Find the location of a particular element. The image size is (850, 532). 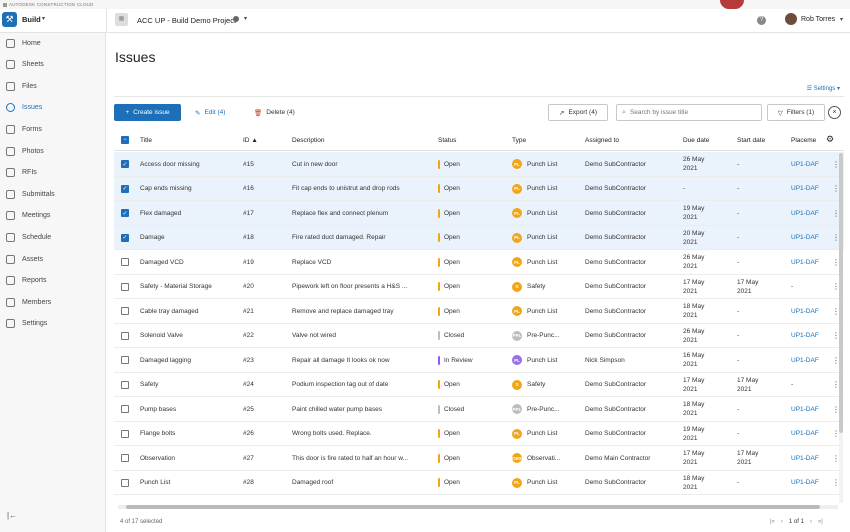

col-due: Due date is located at coordinates (696, 140).